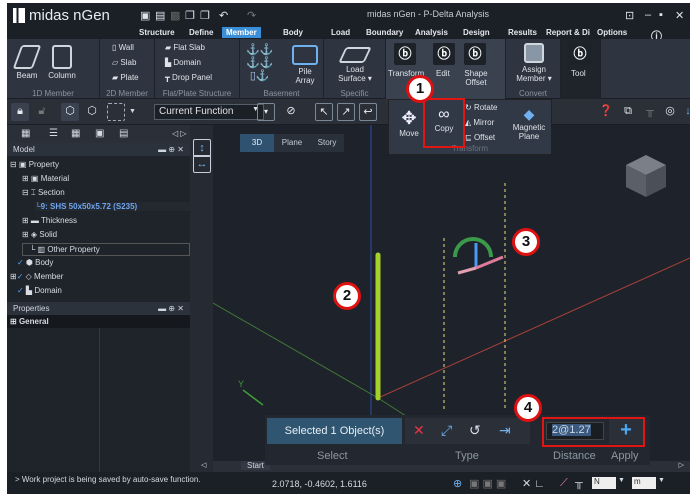  What do you see at coordinates (481, 107) in the screenshot?
I see `rotate-button: ↻ Rotate` at bounding box center [481, 107].